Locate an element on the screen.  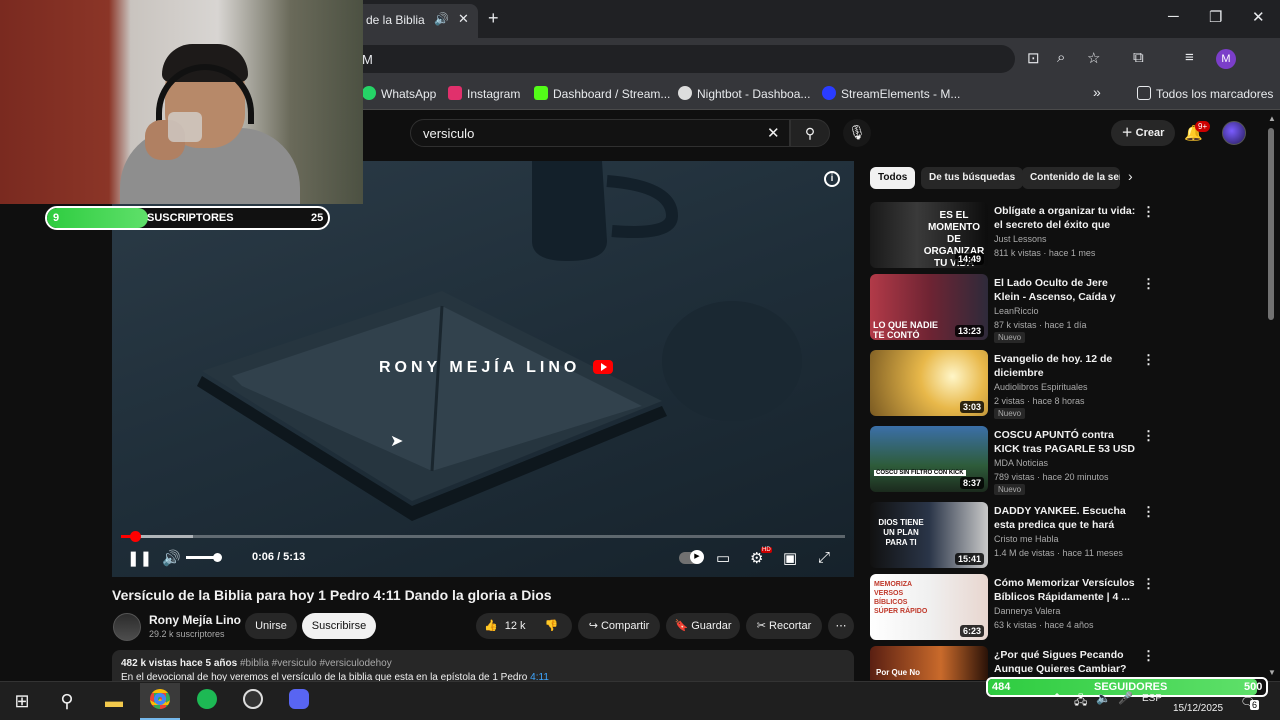
more-actions-button: ⋯ is located at coordinates (841, 626).